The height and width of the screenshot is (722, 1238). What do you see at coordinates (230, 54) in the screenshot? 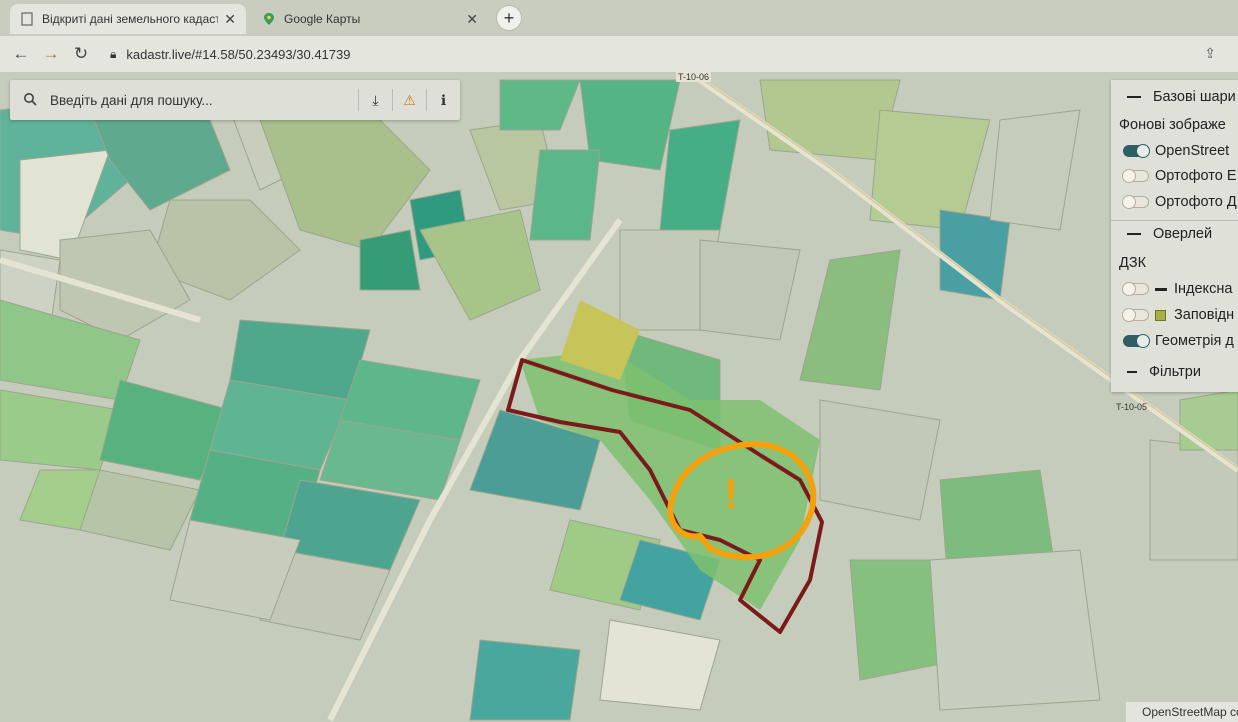
I see `address-bar: 🔒︎ kadastr.live/#14.58/50.23493/30.41739` at bounding box center [230, 54].